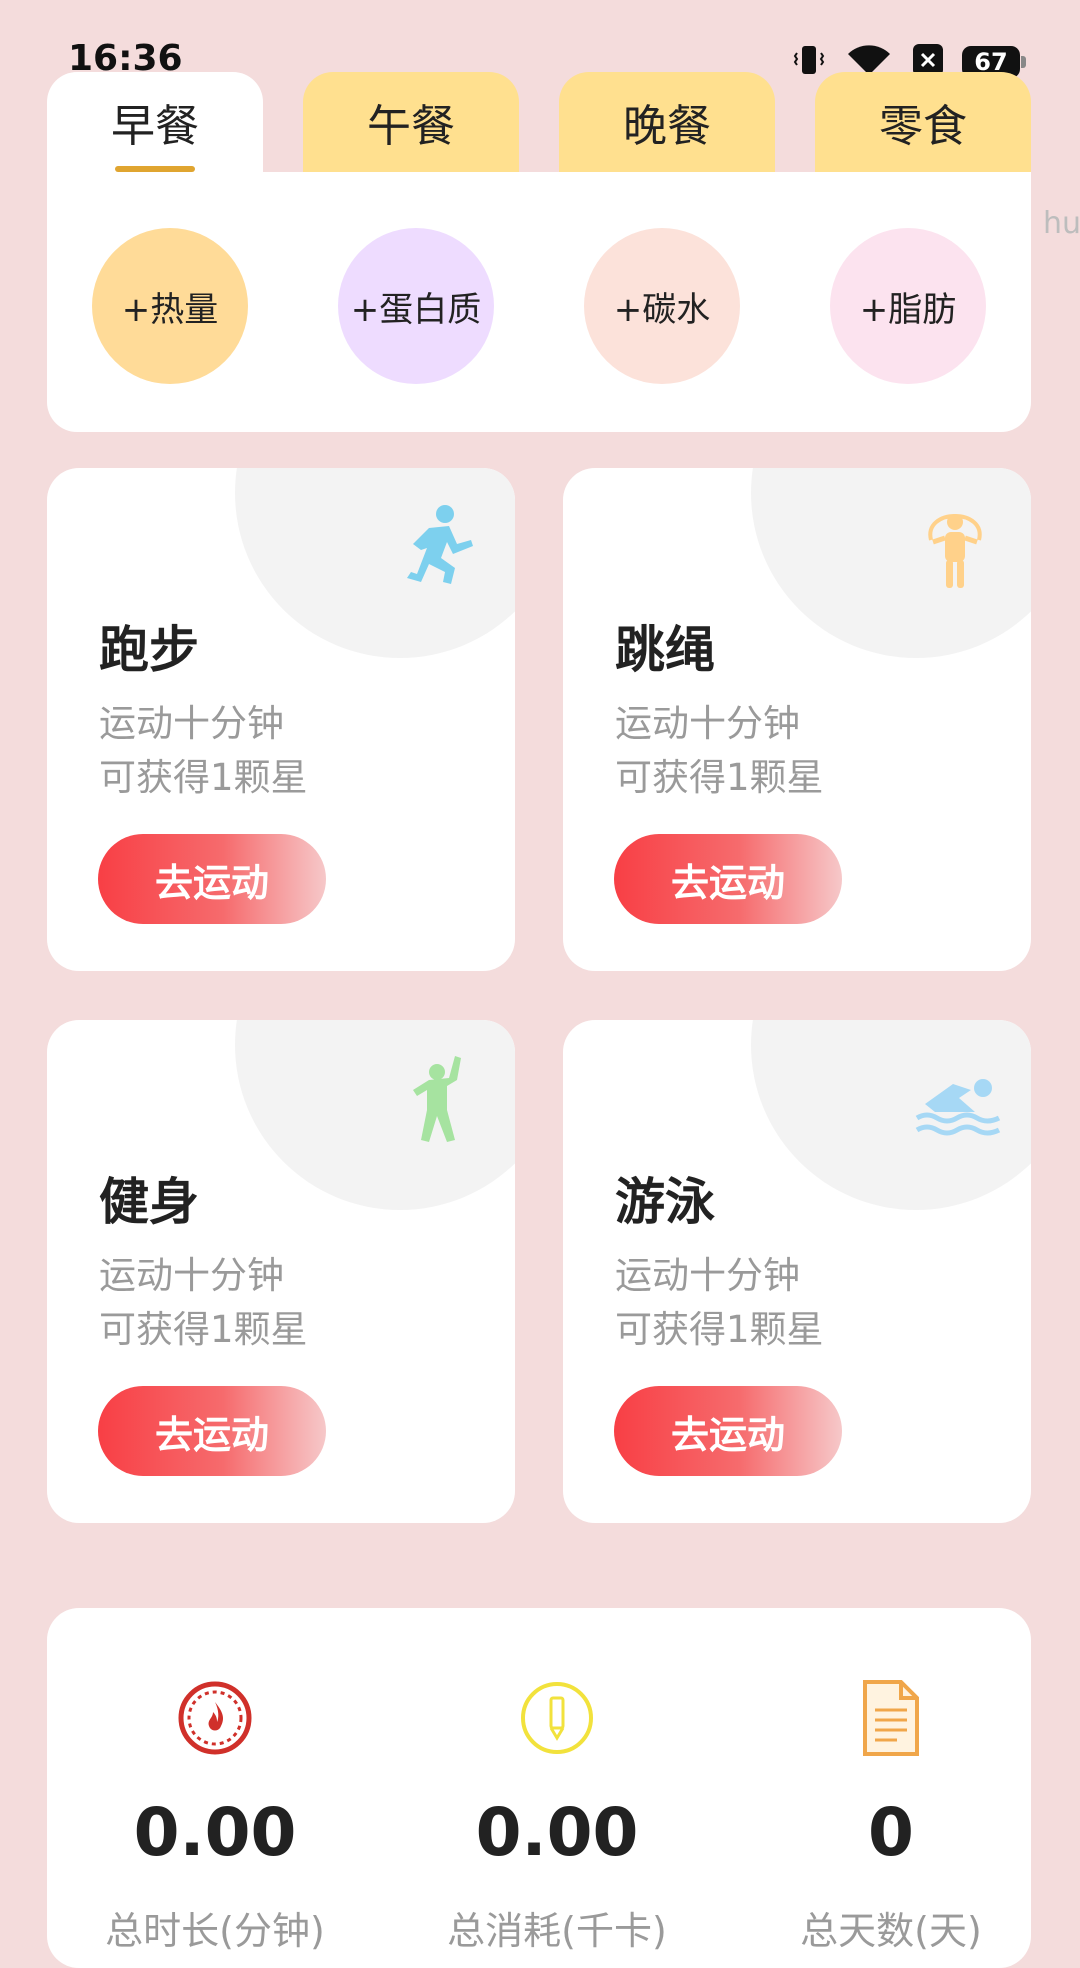  I want to click on running-icon, so click(439, 547).